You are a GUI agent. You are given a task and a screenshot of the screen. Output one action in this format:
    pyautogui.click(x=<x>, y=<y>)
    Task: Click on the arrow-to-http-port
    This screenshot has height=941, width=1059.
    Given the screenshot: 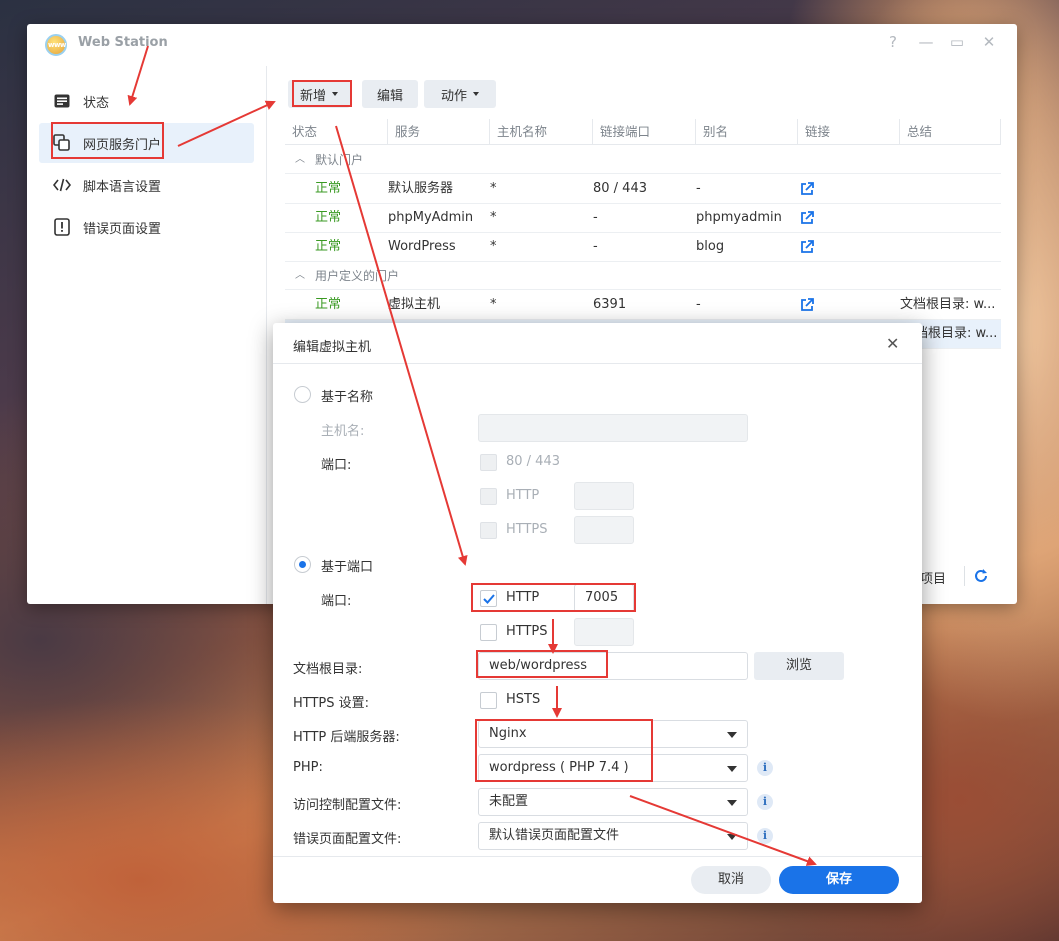 What is the action you would take?
    pyautogui.click(x=401, y=345)
    